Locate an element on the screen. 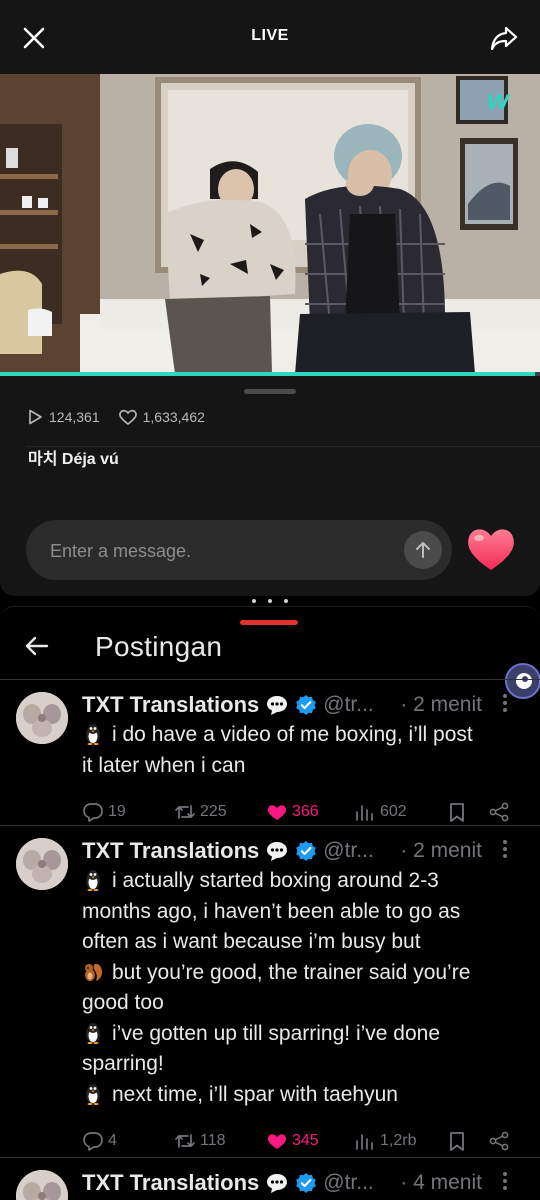 Image resolution: width=540 pixels, height=1200 pixels. tweet-actions: 19 225 366 602 is located at coordinates (302, 813).